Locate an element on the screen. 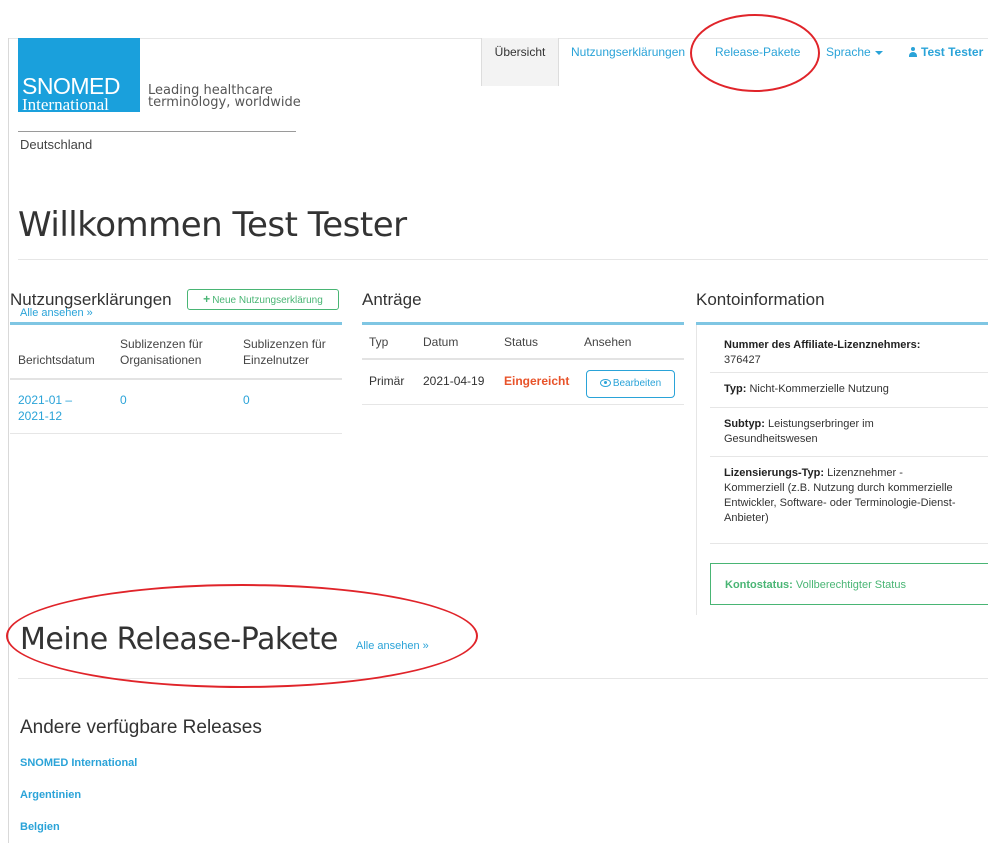 The image size is (988, 843). usage-header-individuals: Sublizenzen für Einzelnutzer is located at coordinates (284, 352).